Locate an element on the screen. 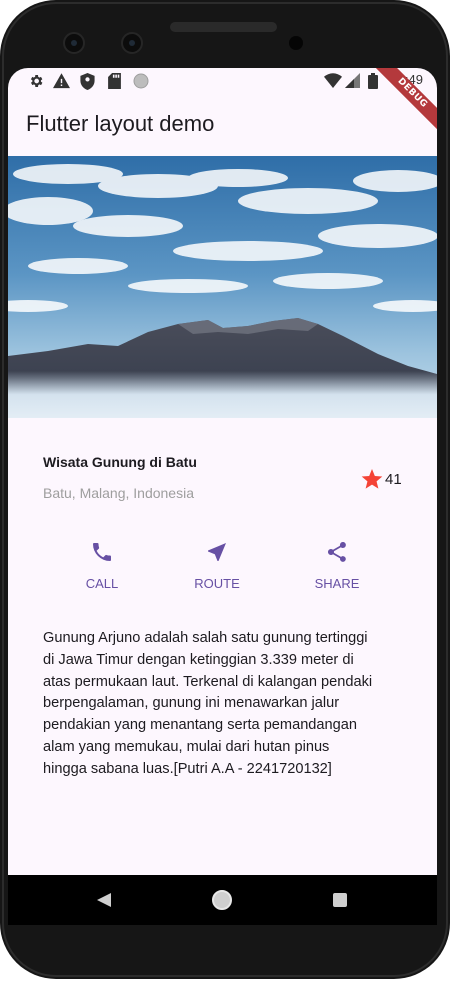 The height and width of the screenshot is (981, 453). debug-banner: DEBUG is located at coordinates (402, 103).